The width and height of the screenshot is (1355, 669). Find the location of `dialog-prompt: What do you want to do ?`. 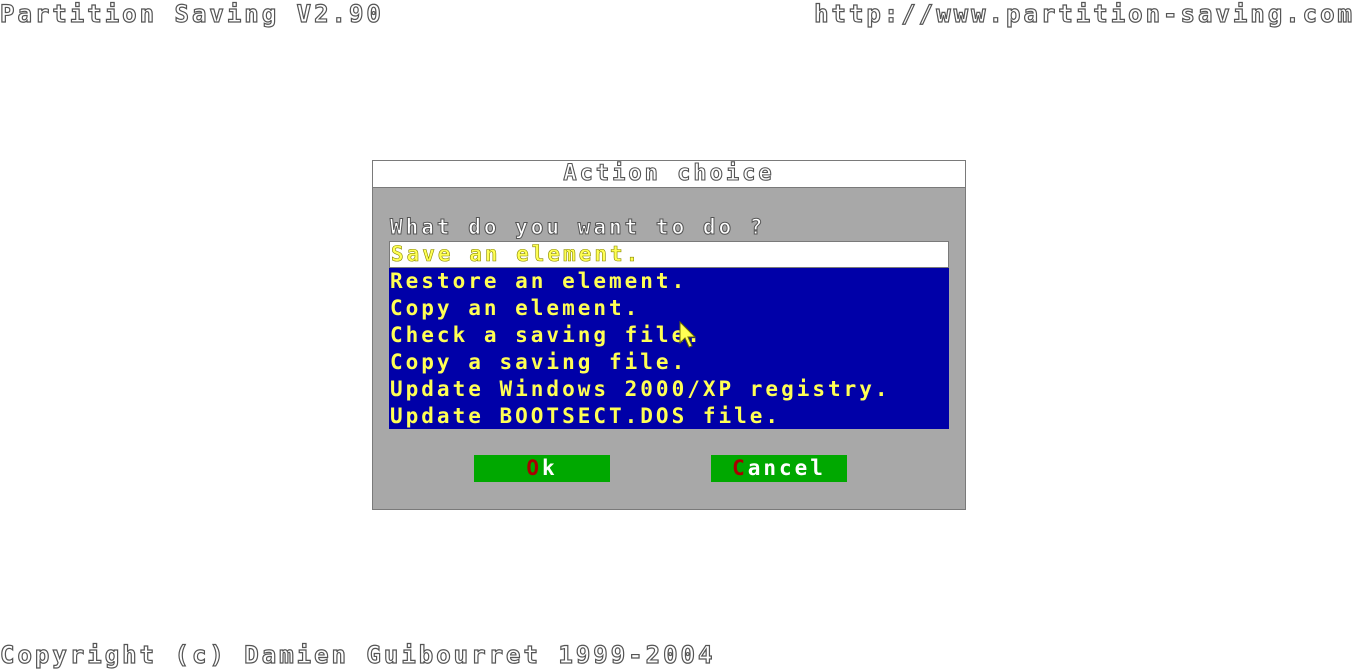

dialog-prompt: What do you want to do ? is located at coordinates (577, 227).